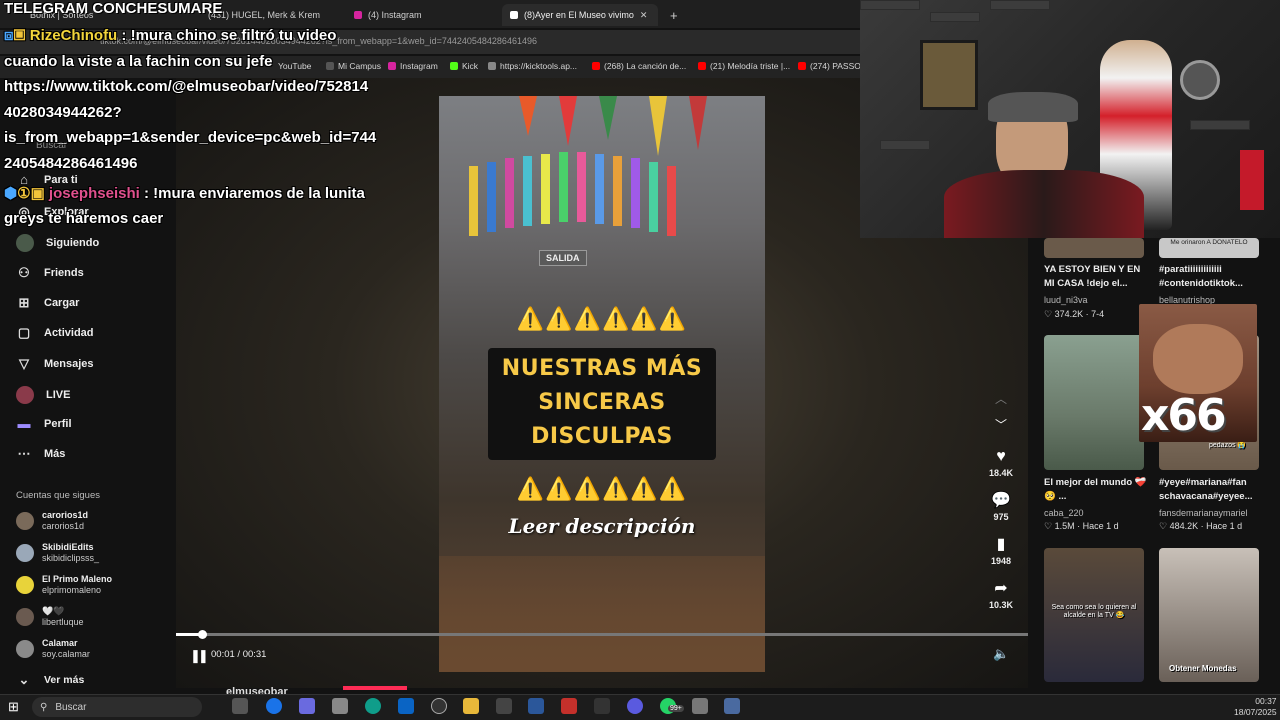 The width and height of the screenshot is (1280, 720). Describe the element at coordinates (24, 679) in the screenshot. I see `chevron-down-icon: ⌄` at that location.